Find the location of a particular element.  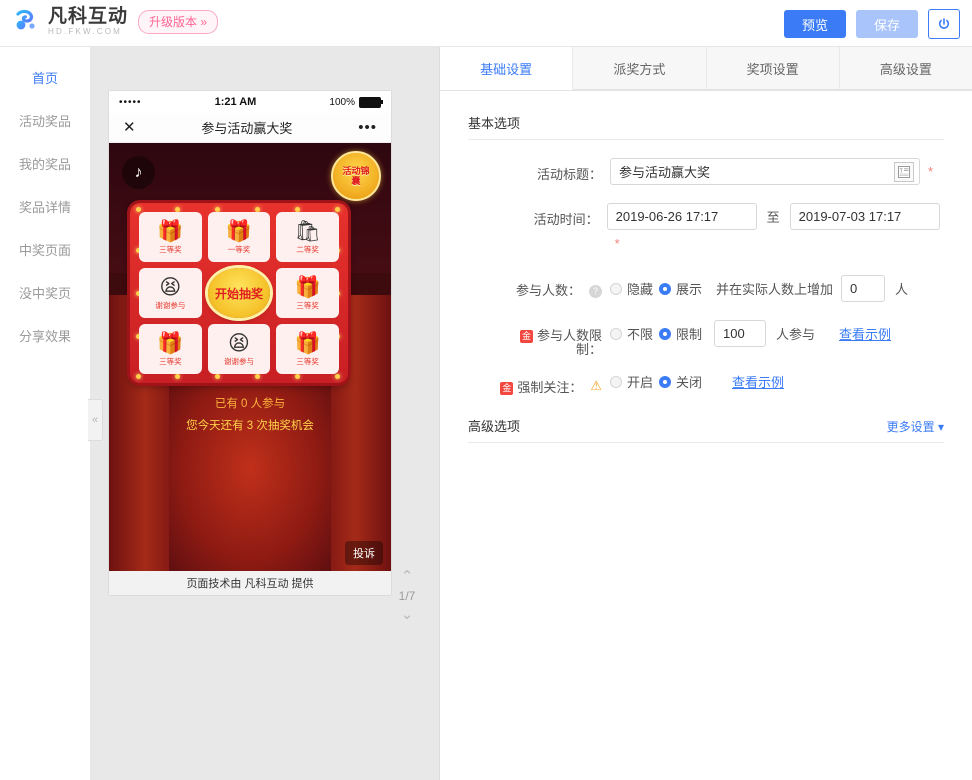

activity-title-input-wrap: T is located at coordinates (765, 171).